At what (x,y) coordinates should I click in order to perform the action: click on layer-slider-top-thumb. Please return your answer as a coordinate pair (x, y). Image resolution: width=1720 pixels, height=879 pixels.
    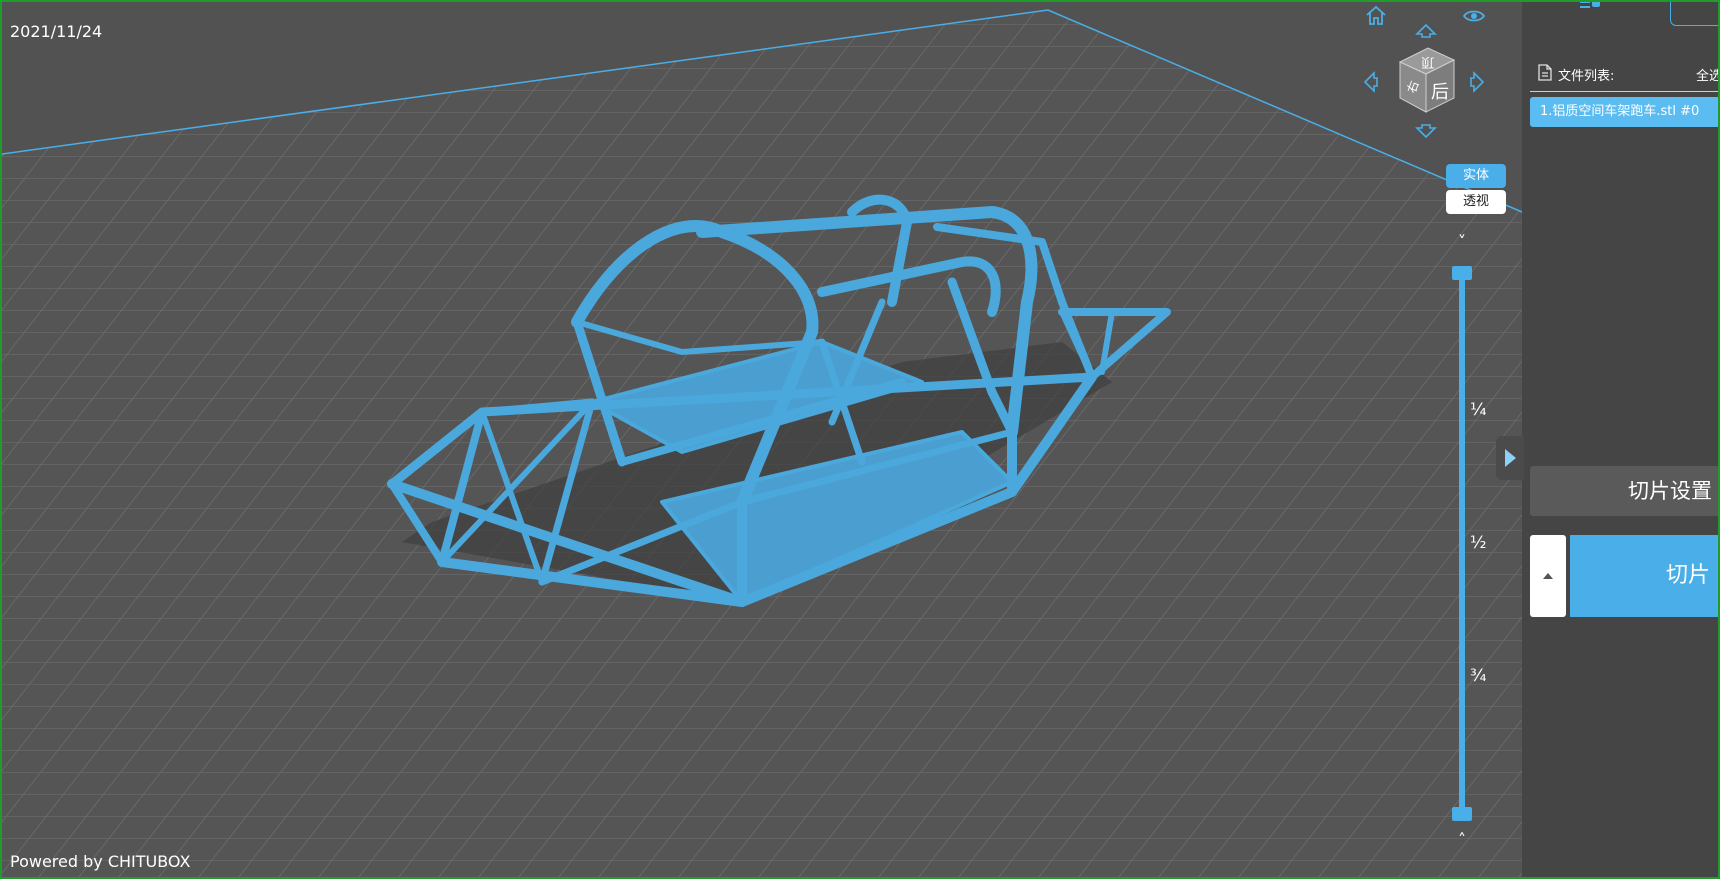
    Looking at the image, I should click on (1462, 273).